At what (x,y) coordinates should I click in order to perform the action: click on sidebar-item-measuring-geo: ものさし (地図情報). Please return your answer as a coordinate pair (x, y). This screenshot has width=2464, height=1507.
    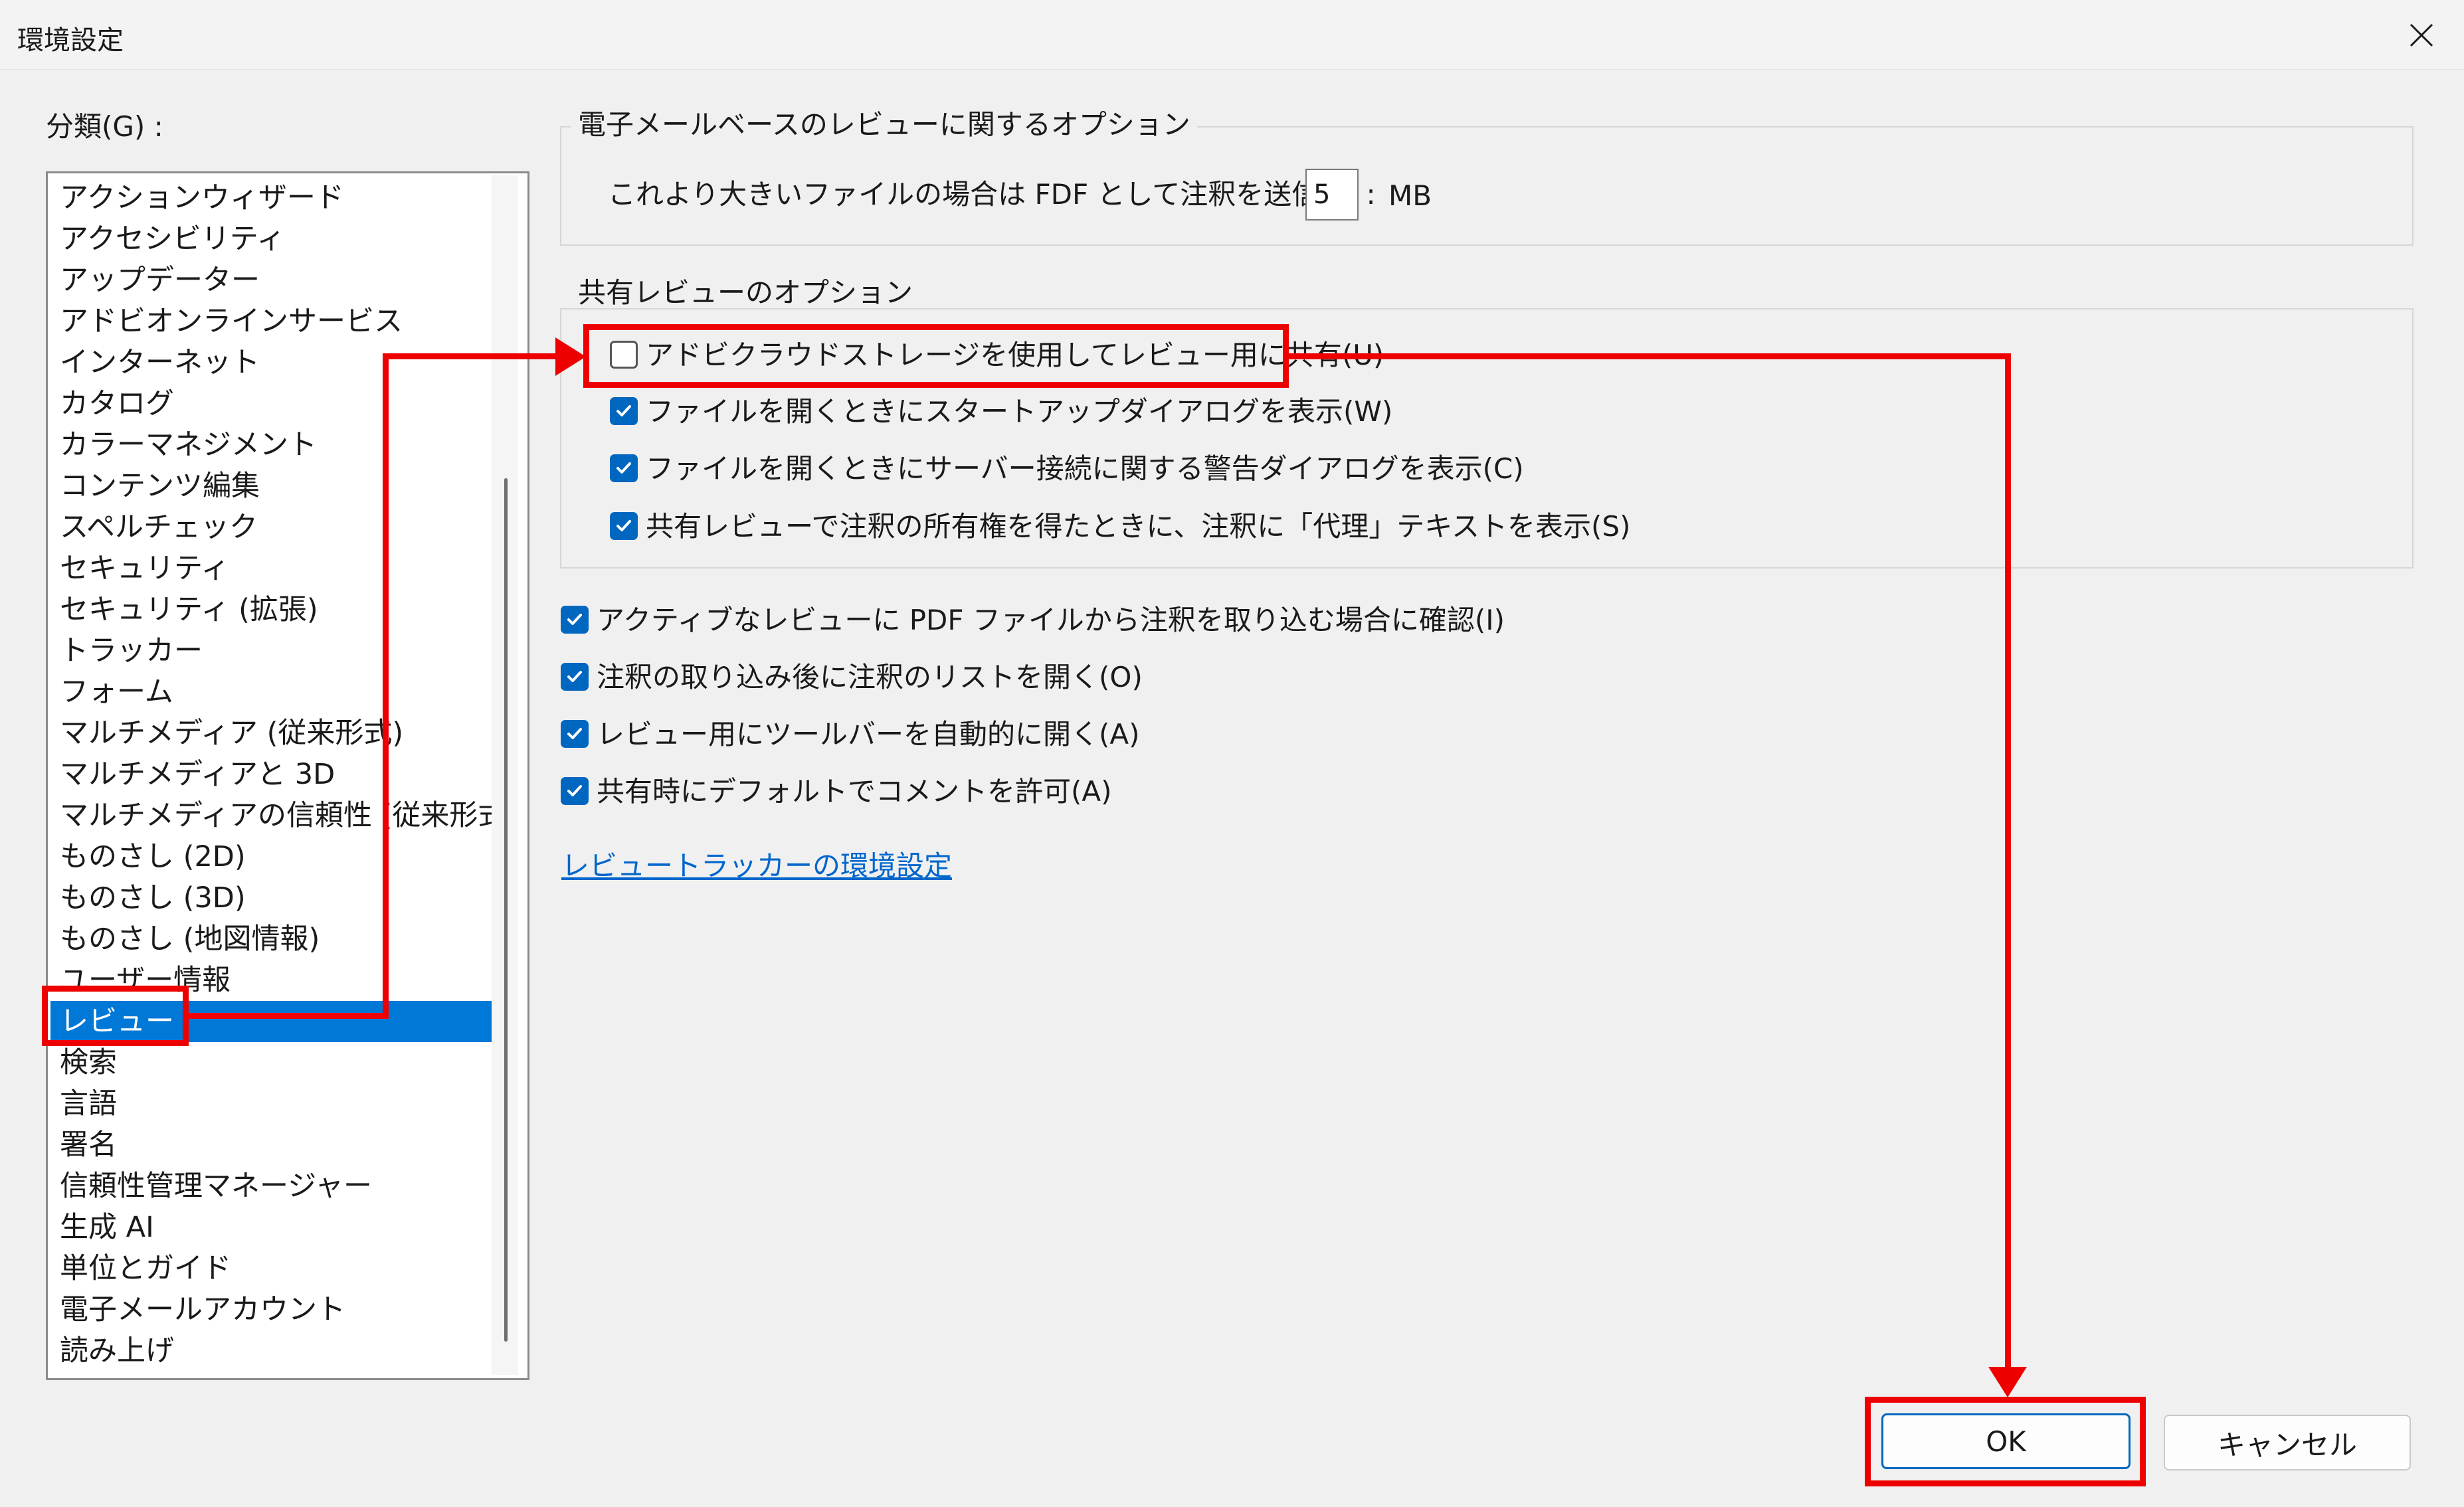
    Looking at the image, I should click on (271, 940).